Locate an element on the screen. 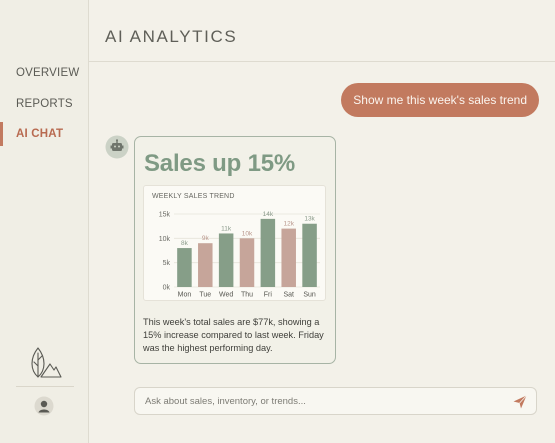 Image resolution: width=555 pixels, height=443 pixels. data-label: 12k is located at coordinates (288, 224).